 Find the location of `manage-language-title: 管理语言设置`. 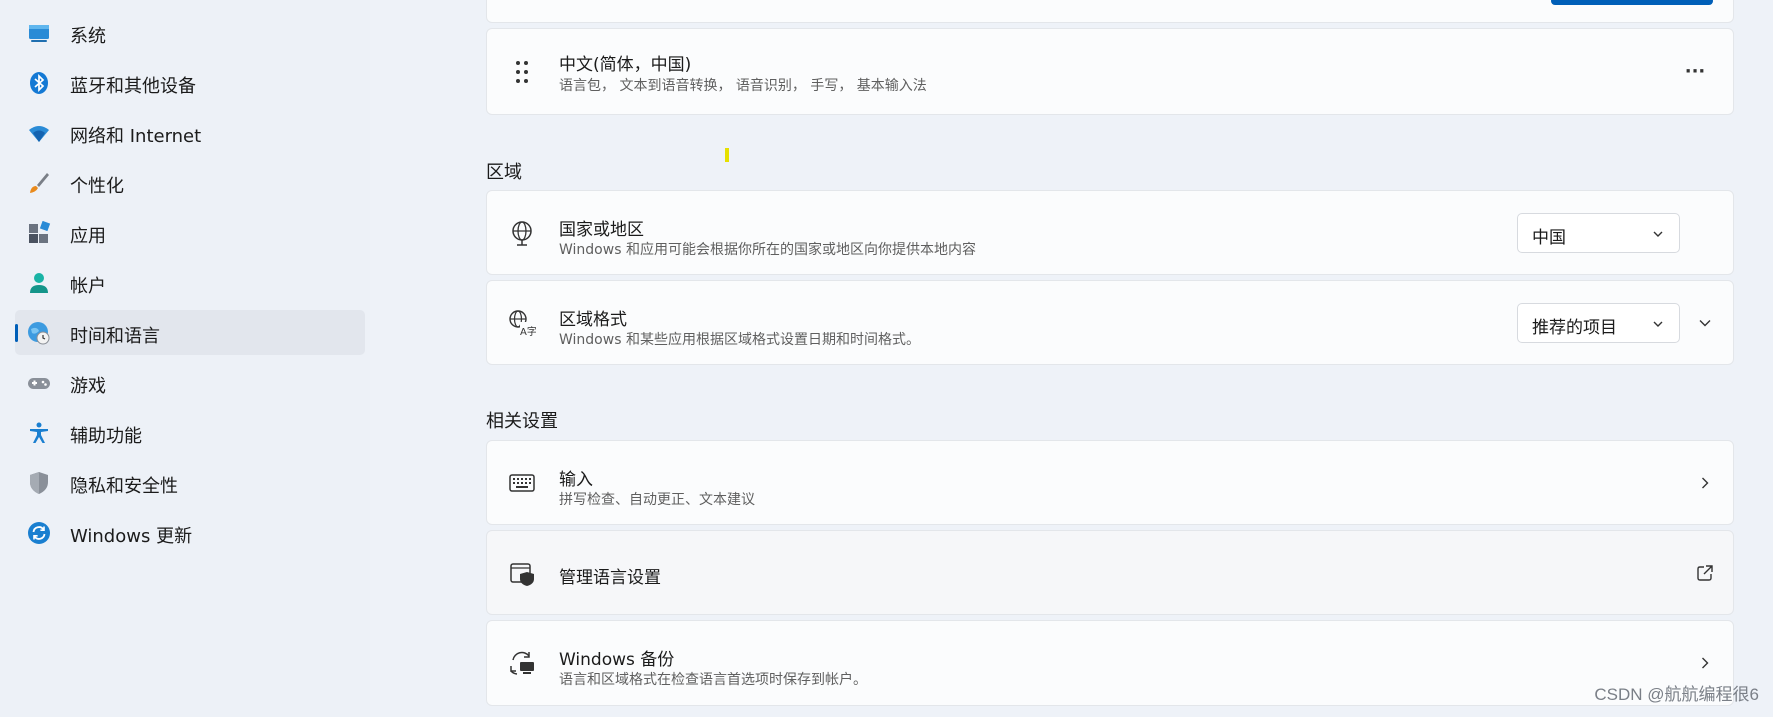

manage-language-title: 管理语言设置 is located at coordinates (610, 578).